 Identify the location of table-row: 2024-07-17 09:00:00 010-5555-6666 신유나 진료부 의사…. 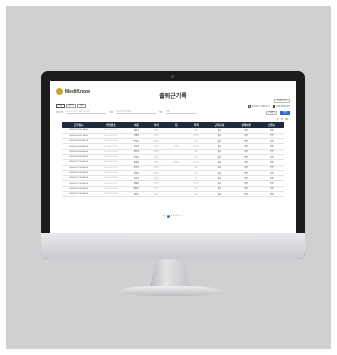
(173, 194).